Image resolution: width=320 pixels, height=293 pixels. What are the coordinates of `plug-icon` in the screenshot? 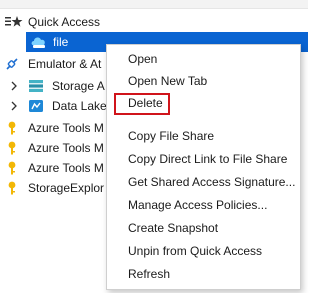 It's located at (12, 64).